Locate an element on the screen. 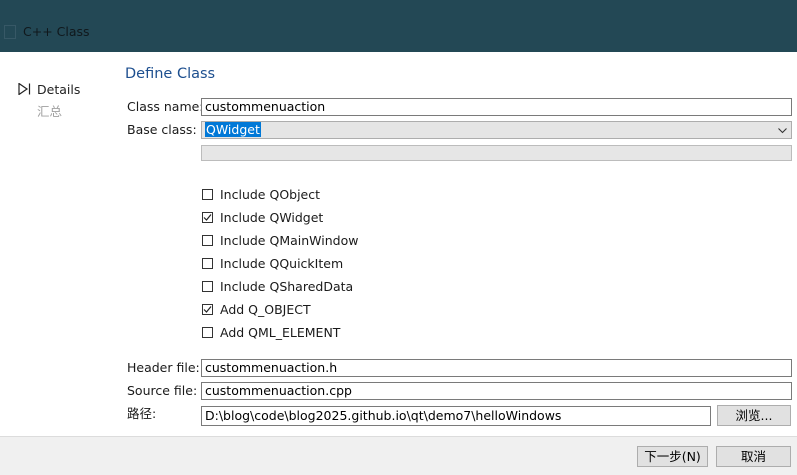 The image size is (797, 475). checkbox-label: Include QMainWindow is located at coordinates (289, 240).